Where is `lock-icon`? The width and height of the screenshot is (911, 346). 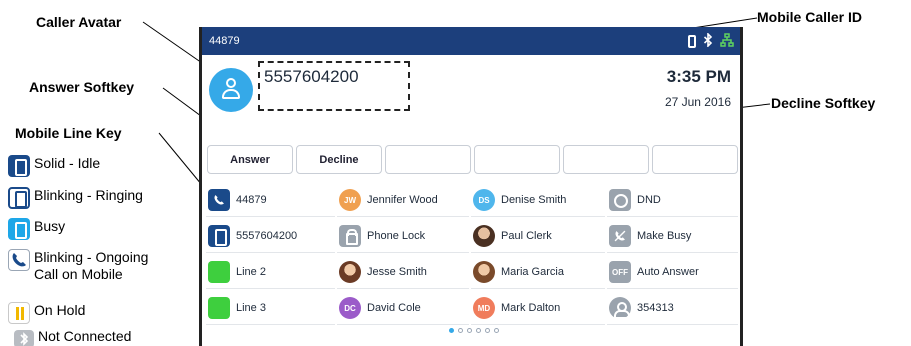
lock-icon is located at coordinates (350, 236).